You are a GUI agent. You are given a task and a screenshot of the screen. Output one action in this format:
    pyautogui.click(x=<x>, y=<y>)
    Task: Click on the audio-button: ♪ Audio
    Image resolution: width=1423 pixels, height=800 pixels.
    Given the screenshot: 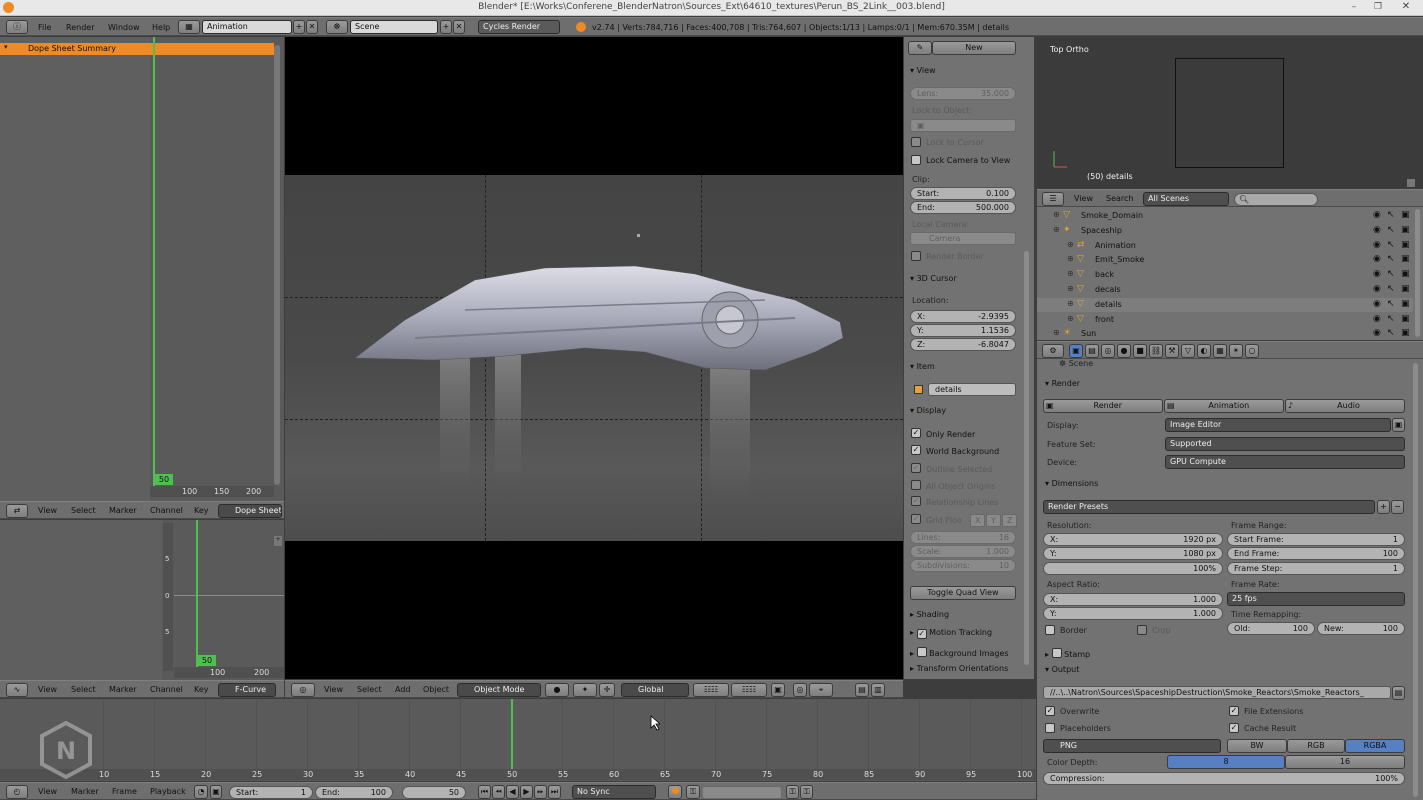 What is the action you would take?
    pyautogui.click(x=1345, y=406)
    